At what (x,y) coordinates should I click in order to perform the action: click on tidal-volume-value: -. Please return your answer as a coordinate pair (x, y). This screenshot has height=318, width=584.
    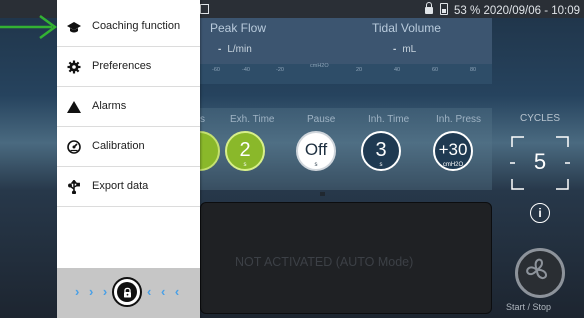
    Looking at the image, I should click on (395, 49).